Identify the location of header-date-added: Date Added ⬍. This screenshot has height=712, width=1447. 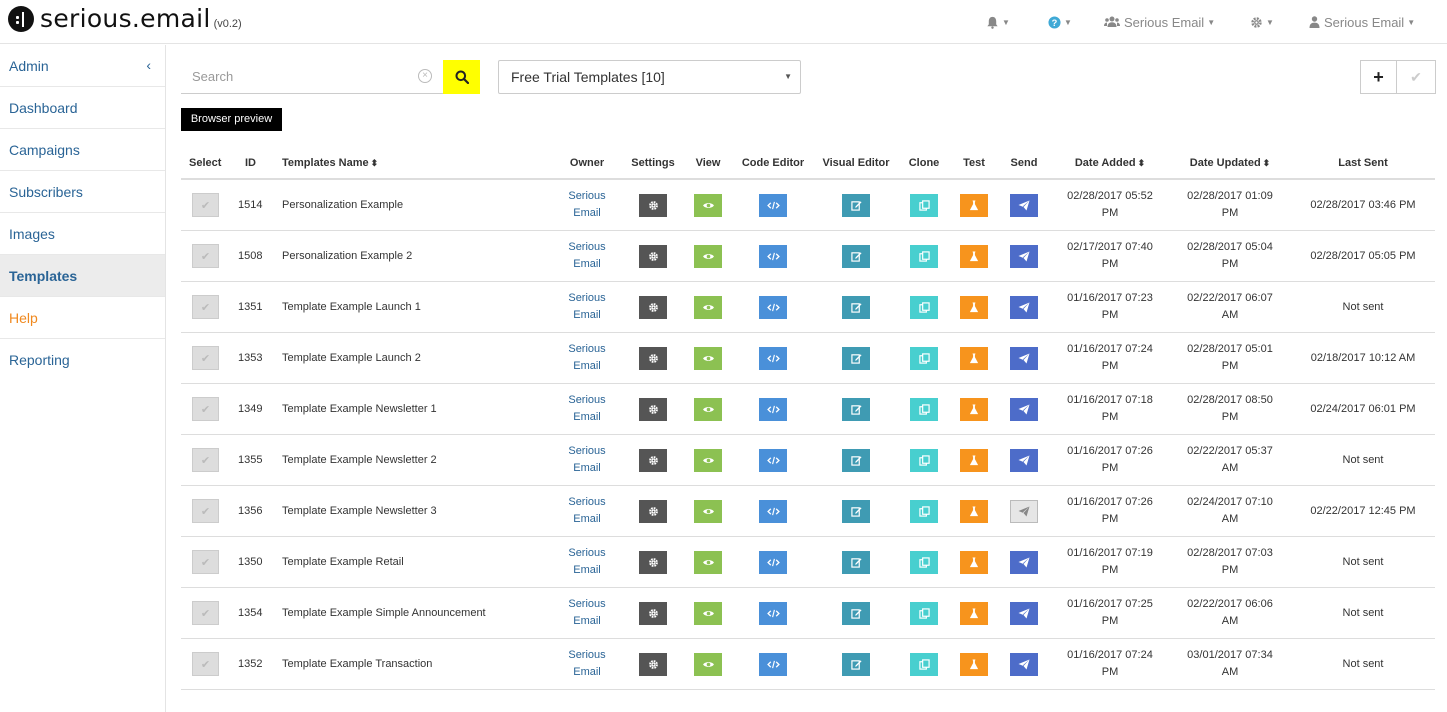
(1110, 163).